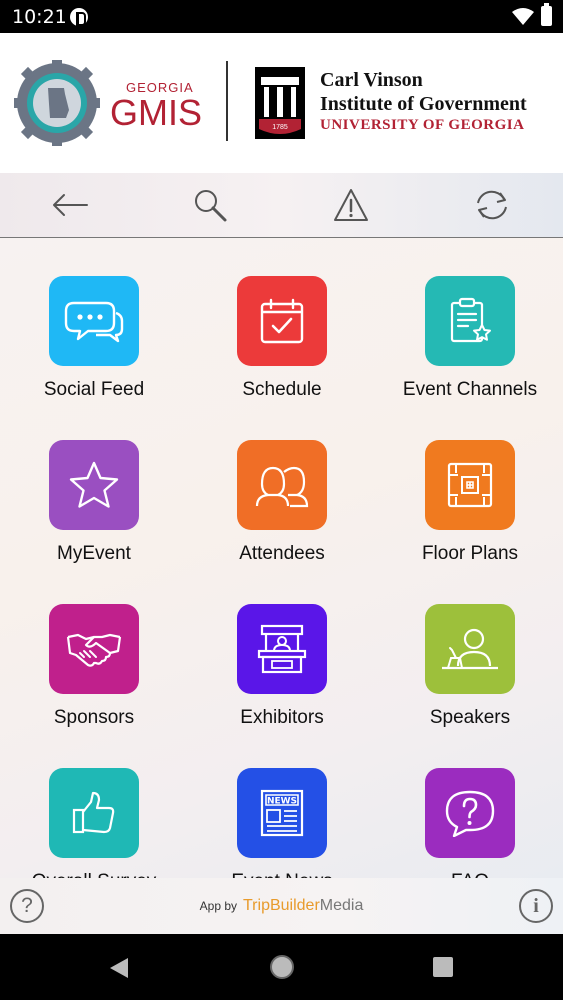 The image size is (563, 1000). Describe the element at coordinates (523, 16) in the screenshot. I see `wifi-icon` at that location.